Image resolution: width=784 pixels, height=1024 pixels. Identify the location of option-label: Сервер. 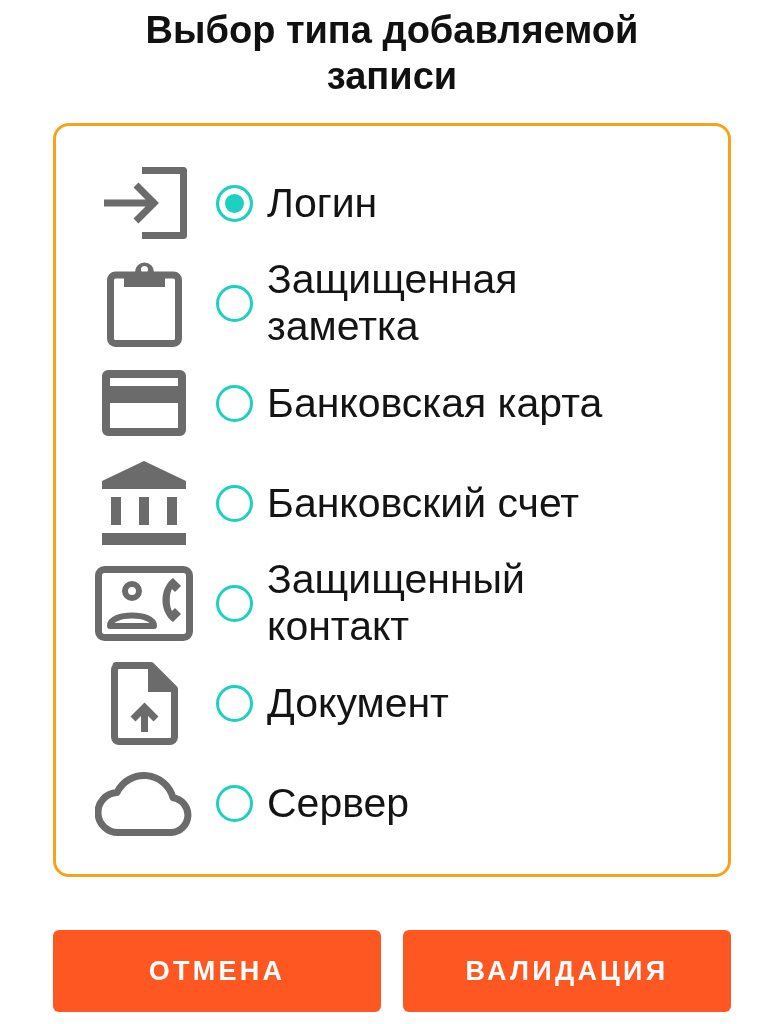
(338, 803).